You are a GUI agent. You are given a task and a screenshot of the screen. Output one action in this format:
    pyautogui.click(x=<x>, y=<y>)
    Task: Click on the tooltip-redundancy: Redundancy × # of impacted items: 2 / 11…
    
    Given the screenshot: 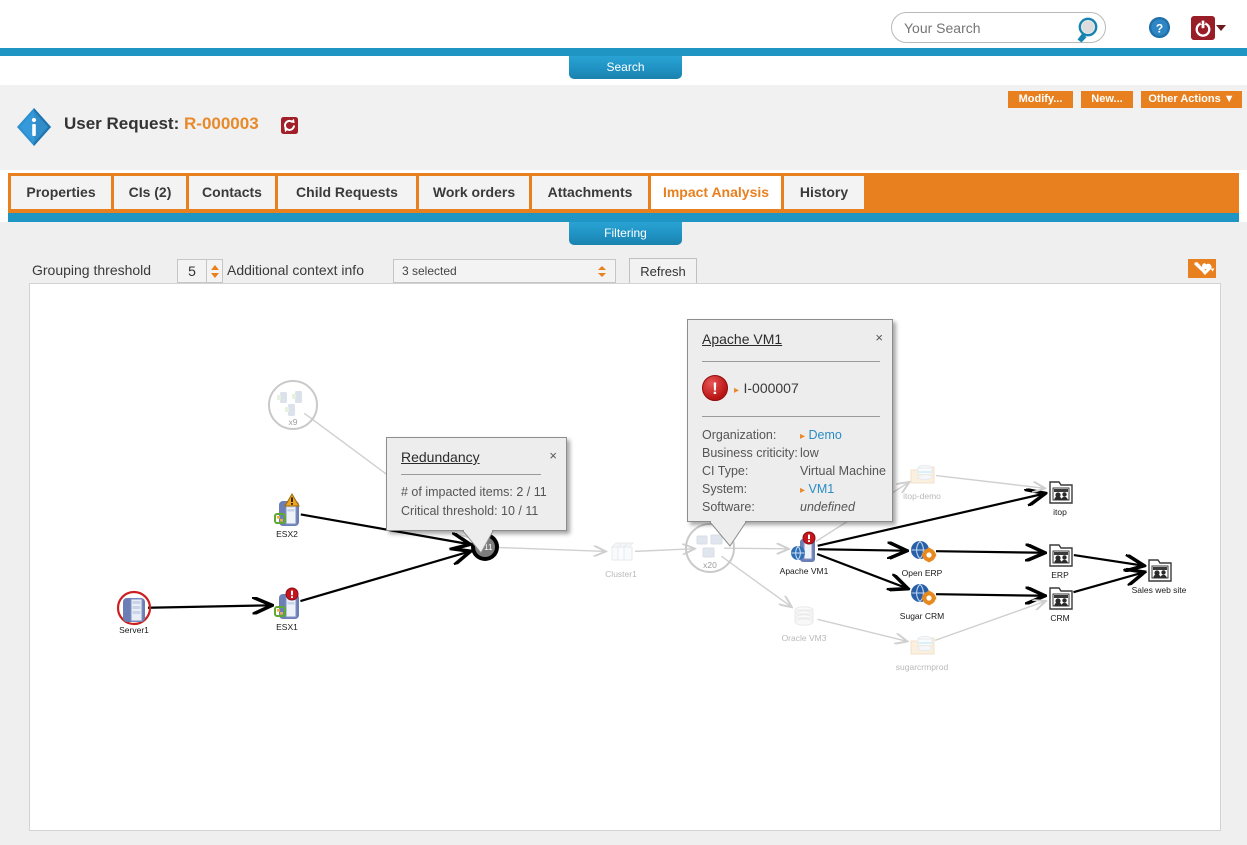 What is the action you would take?
    pyautogui.click(x=476, y=495)
    